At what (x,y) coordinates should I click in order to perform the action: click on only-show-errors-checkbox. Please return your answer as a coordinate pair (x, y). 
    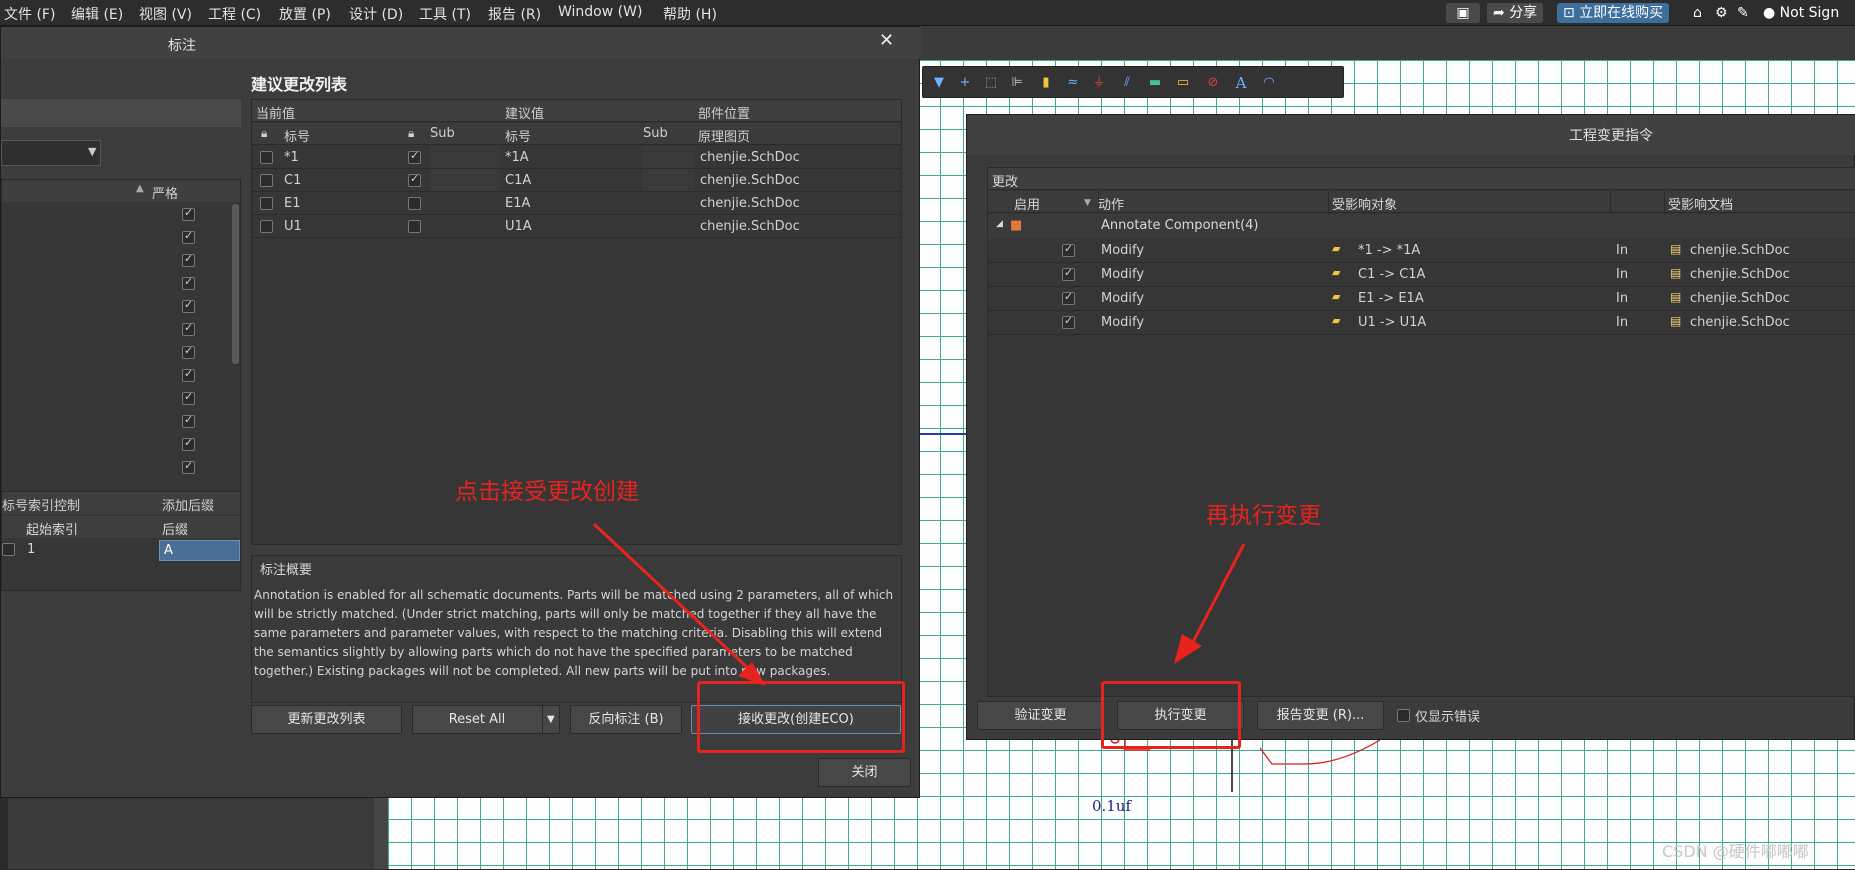
    Looking at the image, I should click on (1403, 715).